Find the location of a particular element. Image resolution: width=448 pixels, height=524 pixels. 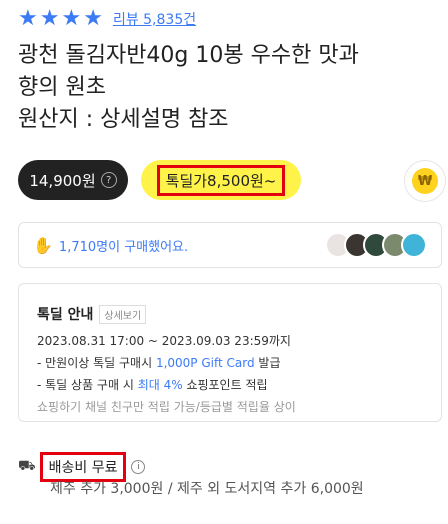

gift-card-line-suffix: 발급 is located at coordinates (267, 363).